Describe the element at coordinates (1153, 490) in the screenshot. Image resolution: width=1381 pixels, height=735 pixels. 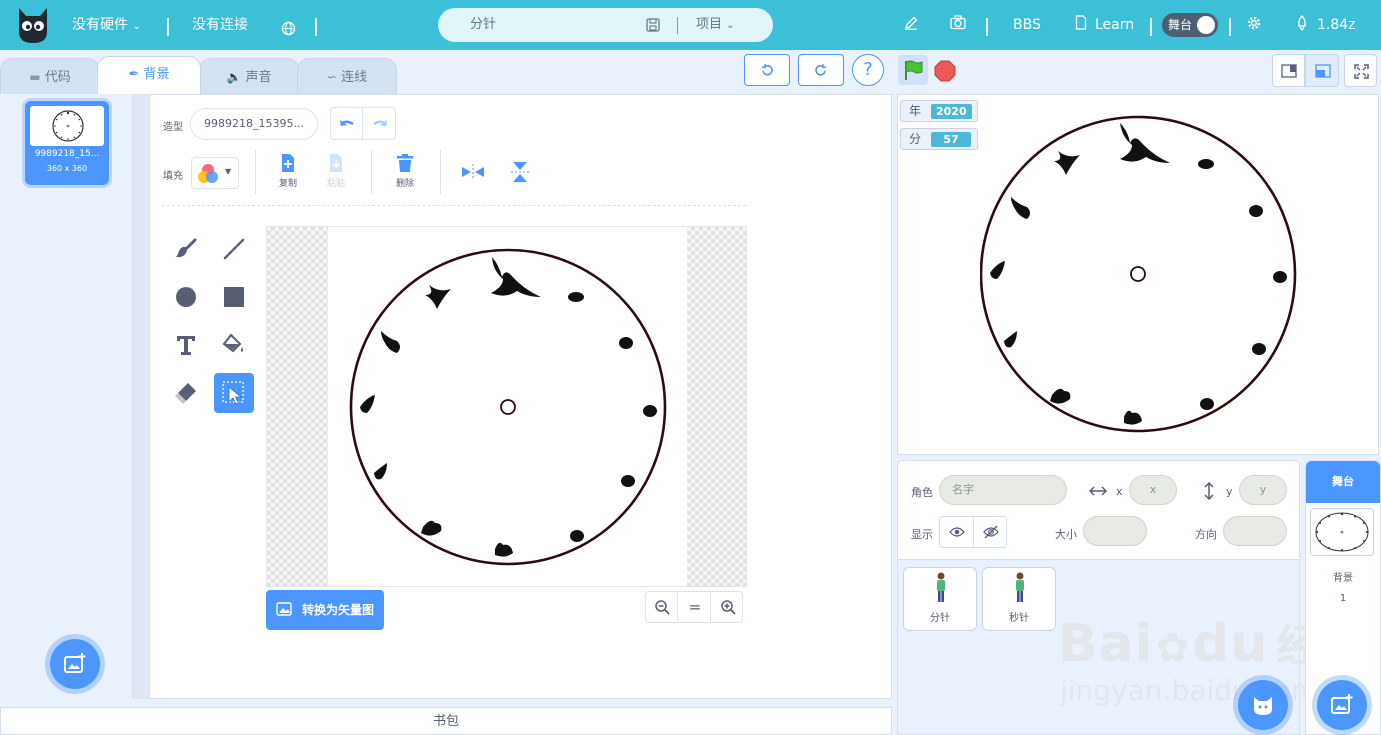
I see `x-input: x` at that location.